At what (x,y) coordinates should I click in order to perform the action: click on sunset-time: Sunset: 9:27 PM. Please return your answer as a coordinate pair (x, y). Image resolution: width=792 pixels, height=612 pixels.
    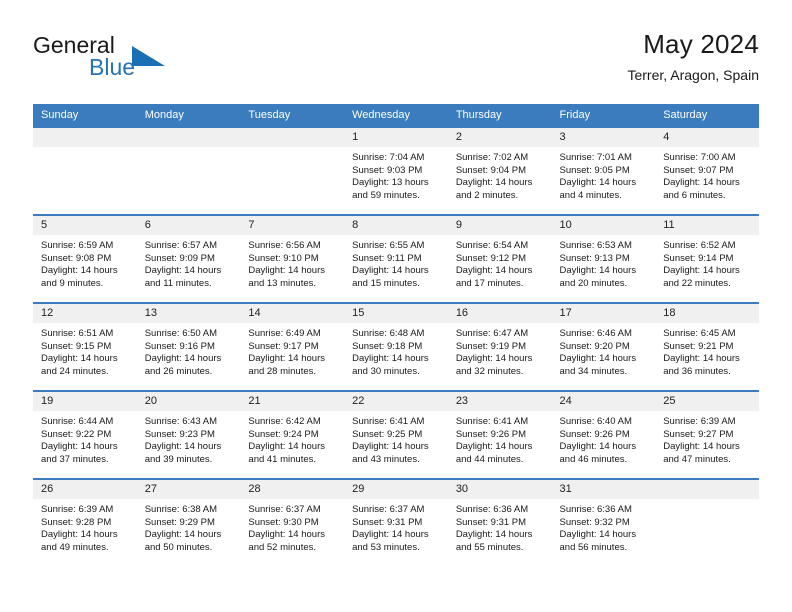
    Looking at the image, I should click on (698, 434).